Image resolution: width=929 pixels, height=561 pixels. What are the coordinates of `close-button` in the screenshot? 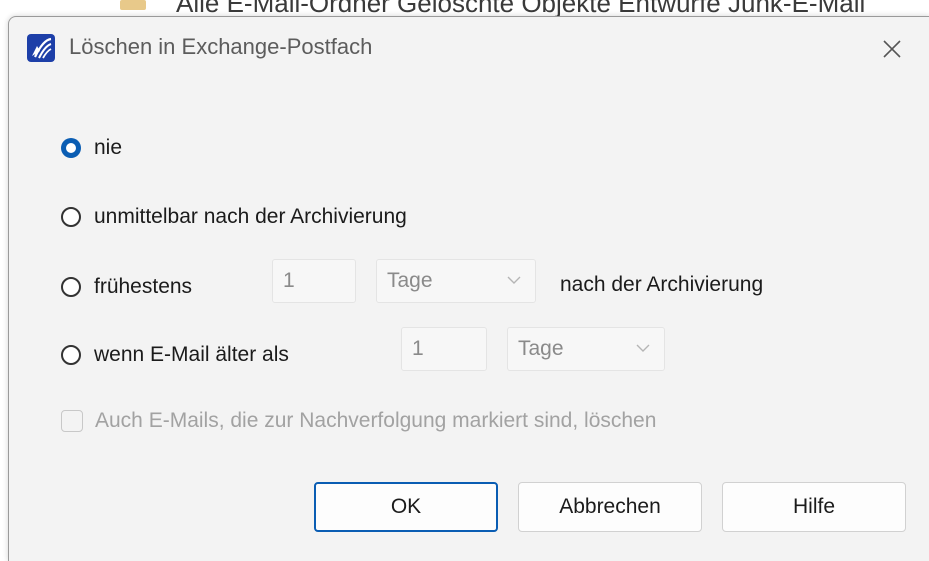 It's located at (892, 49).